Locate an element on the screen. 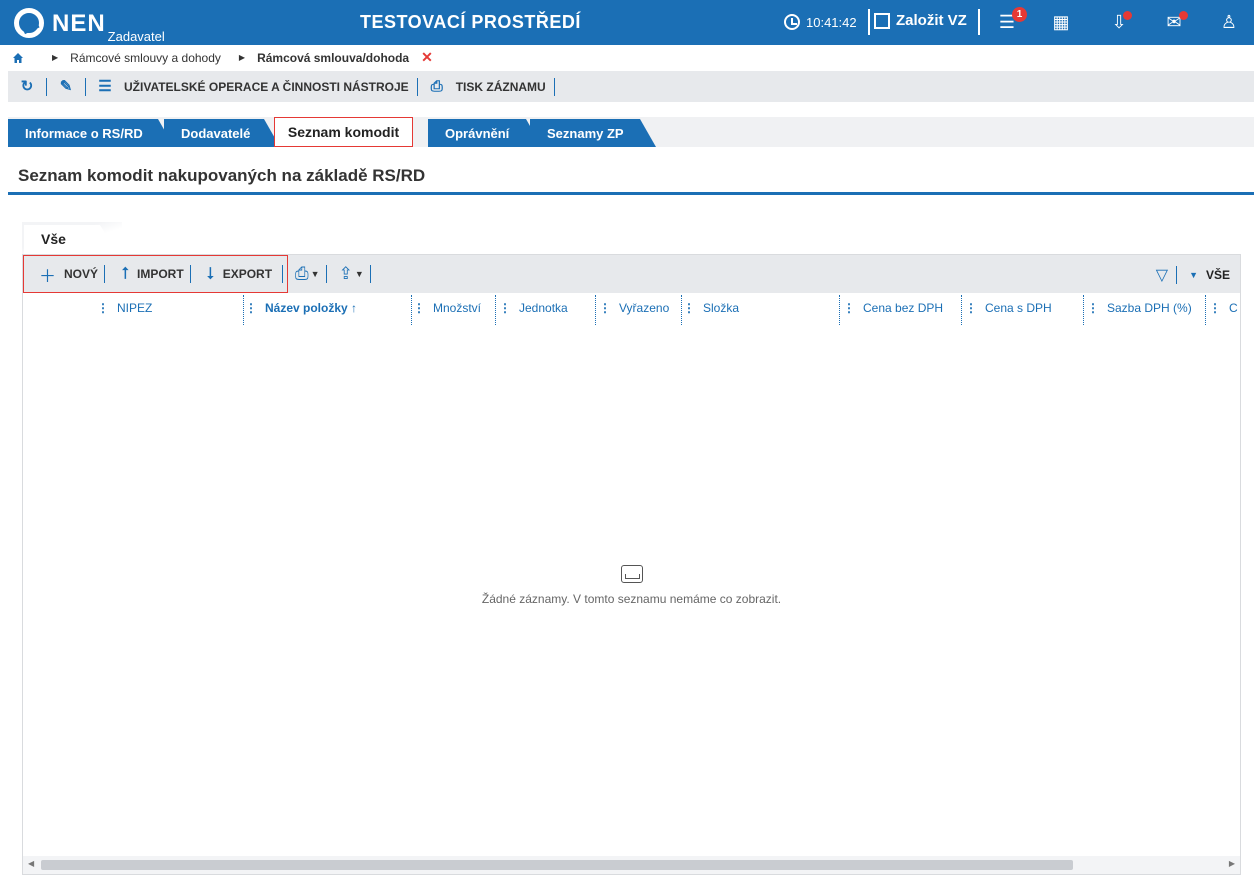 The height and width of the screenshot is (877, 1254). tab-suppliers: Dodavatelé is located at coordinates (222, 133).